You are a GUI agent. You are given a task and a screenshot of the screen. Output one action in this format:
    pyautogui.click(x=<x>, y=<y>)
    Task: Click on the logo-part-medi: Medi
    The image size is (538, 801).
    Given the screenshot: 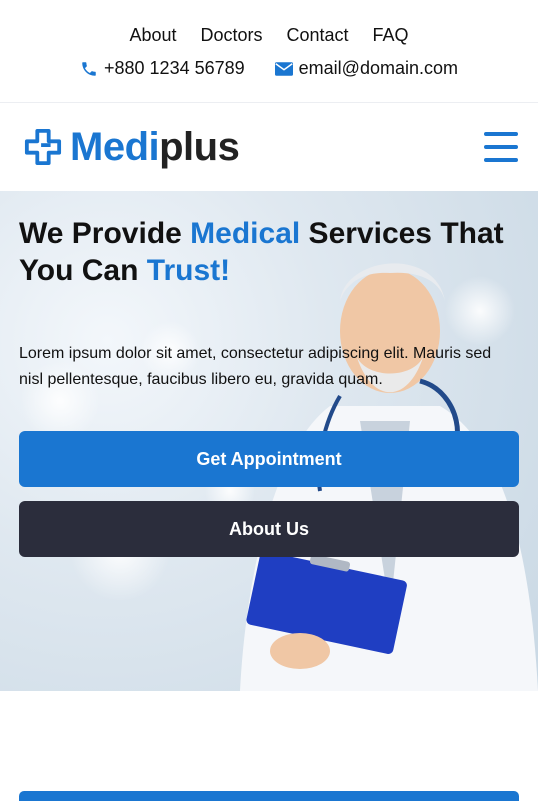 What is the action you would take?
    pyautogui.click(x=115, y=146)
    